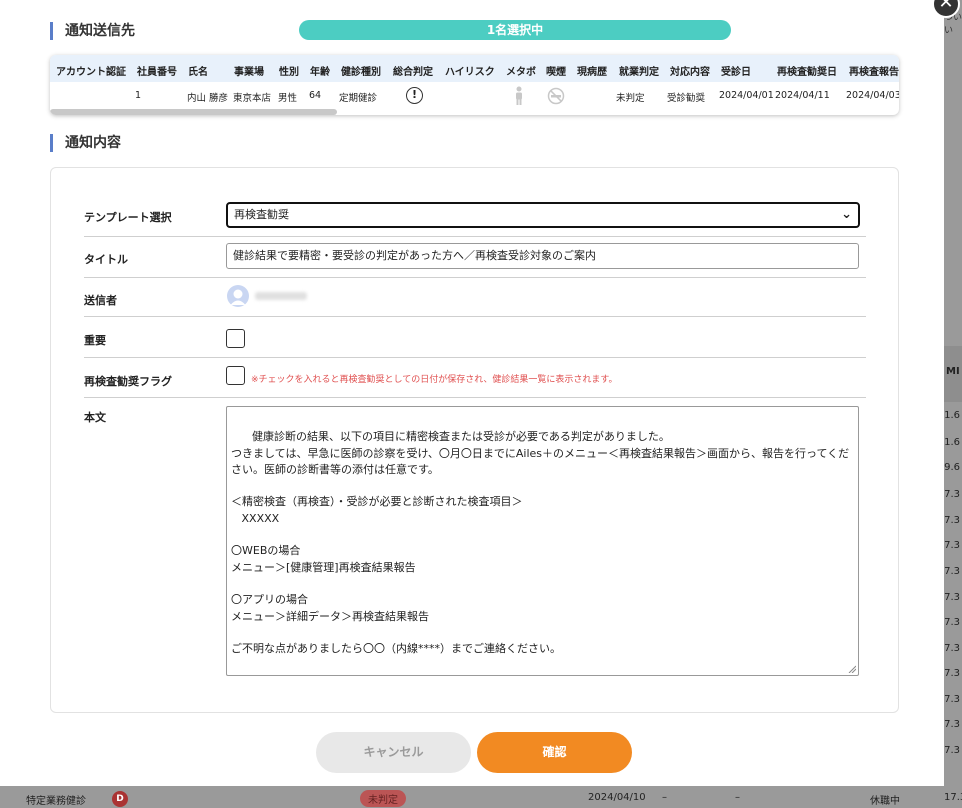 Image resolution: width=962 pixels, height=808 pixels. What do you see at coordinates (470, 70) in the screenshot?
I see `column-header: ハイリスク` at bounding box center [470, 70].